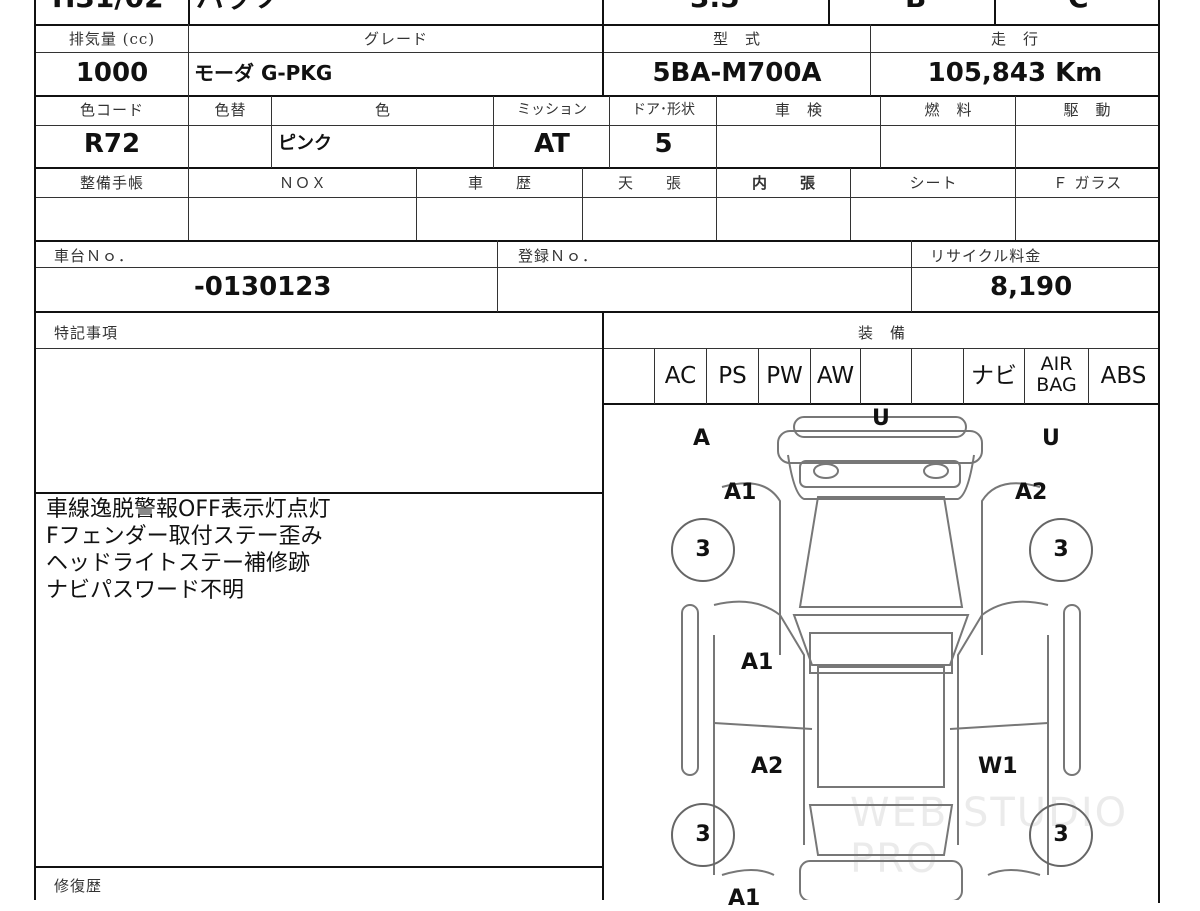 This screenshot has height=911, width=1200. Describe the element at coordinates (302, 183) in the screenshot. I see `nox-label: ＮＯＸ` at that location.